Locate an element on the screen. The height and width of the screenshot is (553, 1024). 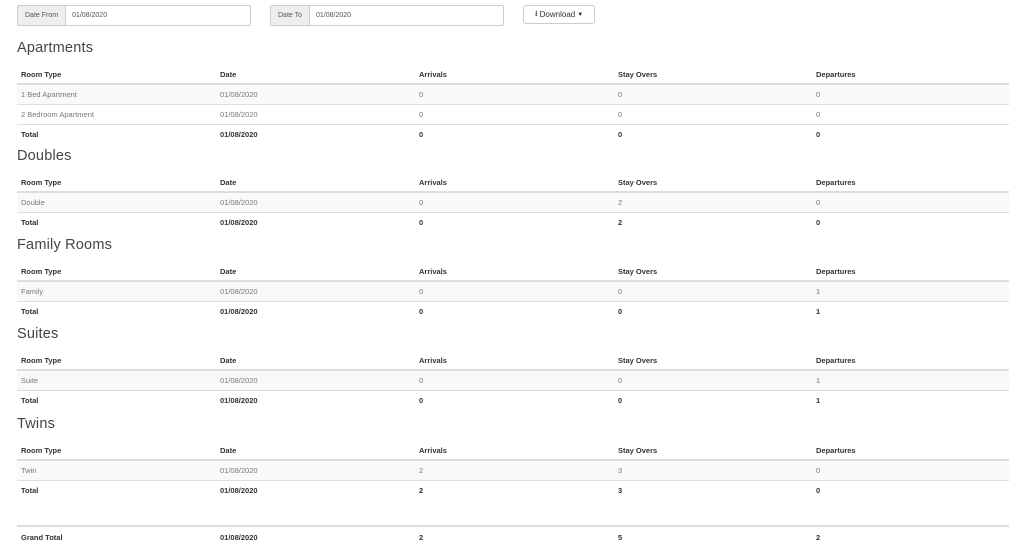
date-from-label: Date From is located at coordinates (42, 15).